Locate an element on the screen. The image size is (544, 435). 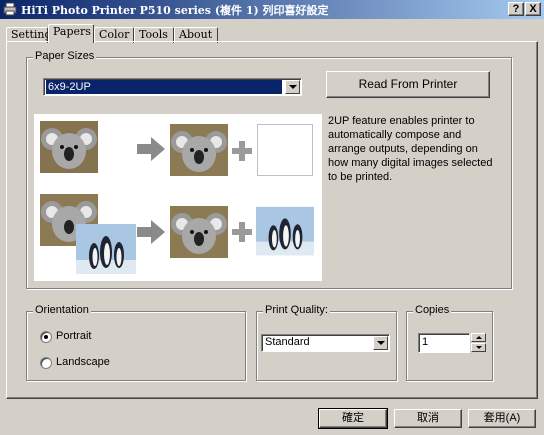
paper-sizes-legend: Paper Sizes is located at coordinates (65, 56).